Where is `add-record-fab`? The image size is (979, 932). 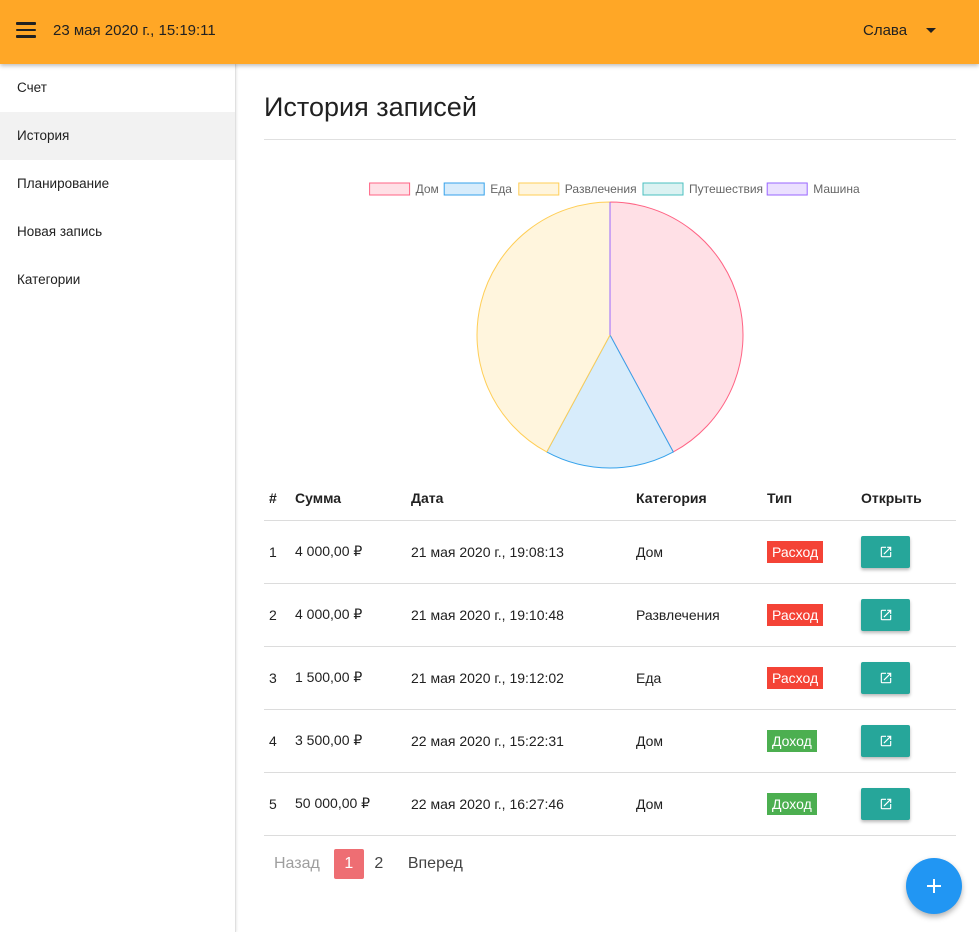
add-record-fab is located at coordinates (934, 886).